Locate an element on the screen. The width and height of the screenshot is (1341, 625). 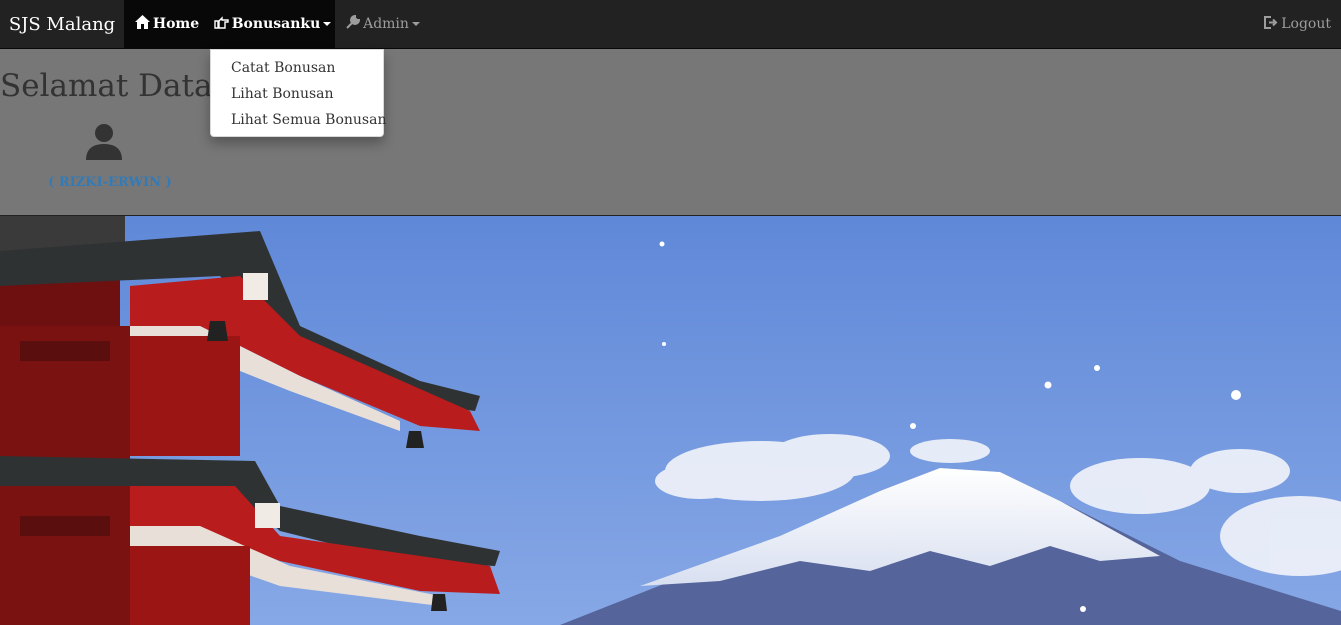
nav-home-label: Home is located at coordinates (176, 24).